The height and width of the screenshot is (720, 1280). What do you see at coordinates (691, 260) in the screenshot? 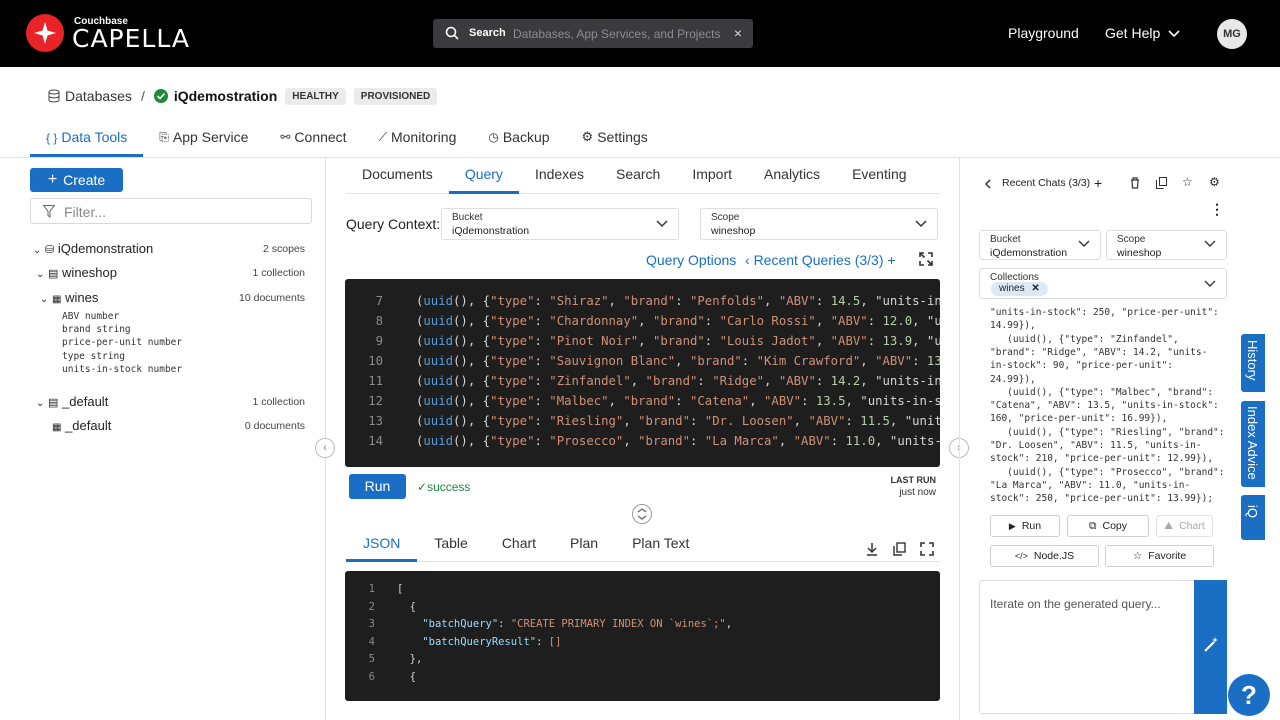
I see `query-options-link: Query Options` at bounding box center [691, 260].